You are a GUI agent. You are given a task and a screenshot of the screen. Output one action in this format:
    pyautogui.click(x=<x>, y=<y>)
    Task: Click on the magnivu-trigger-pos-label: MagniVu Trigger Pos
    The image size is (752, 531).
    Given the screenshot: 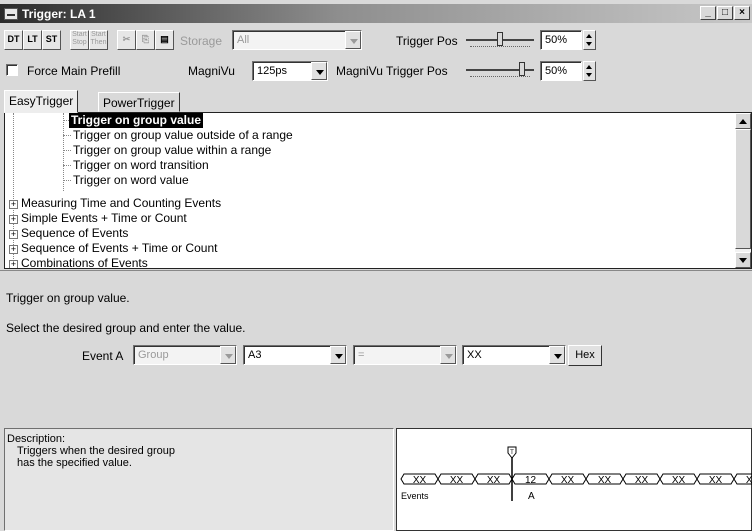 What is the action you would take?
    pyautogui.click(x=392, y=71)
    